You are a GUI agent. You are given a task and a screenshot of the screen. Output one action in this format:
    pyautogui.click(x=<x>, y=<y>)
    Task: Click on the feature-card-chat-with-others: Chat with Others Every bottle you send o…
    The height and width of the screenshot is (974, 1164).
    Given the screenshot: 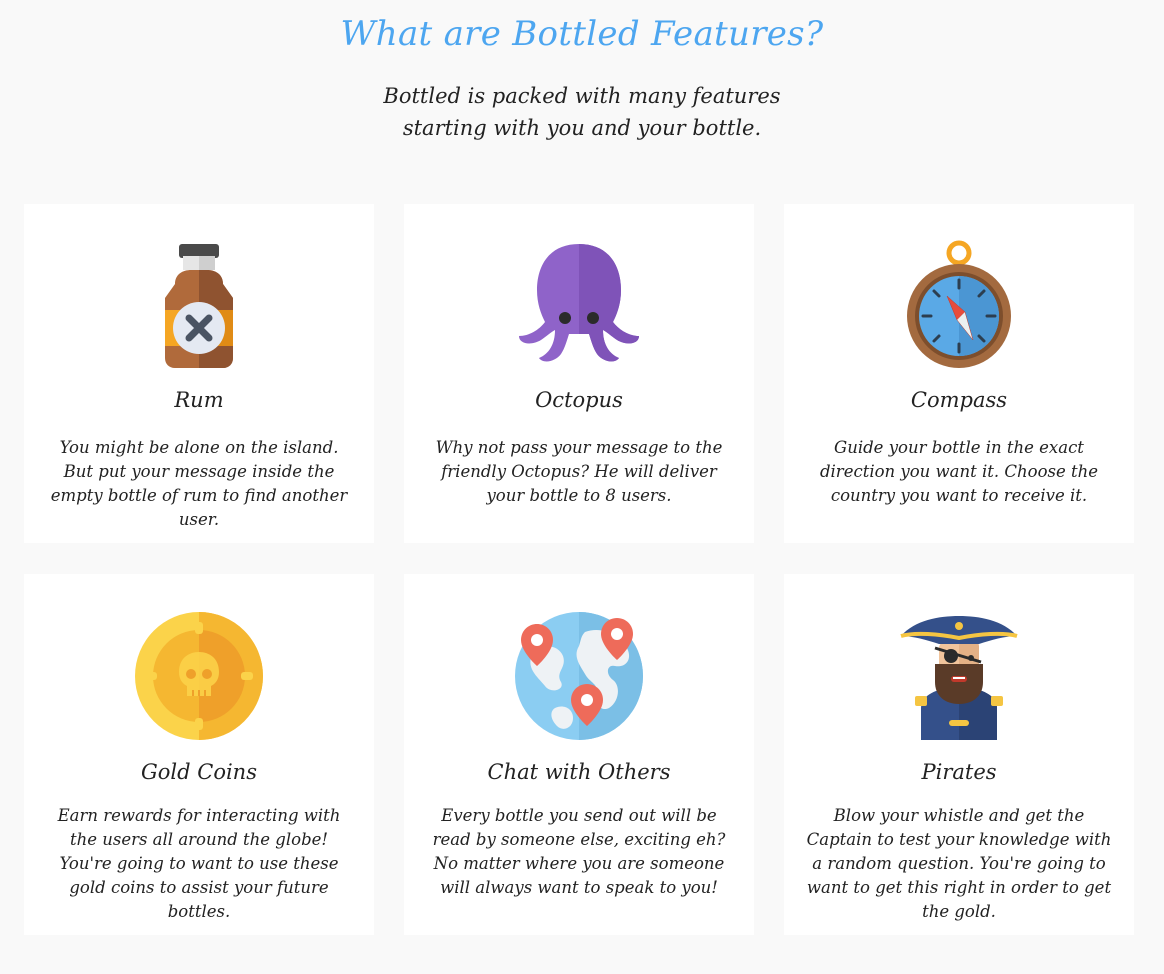 What is the action you would take?
    pyautogui.click(x=579, y=754)
    